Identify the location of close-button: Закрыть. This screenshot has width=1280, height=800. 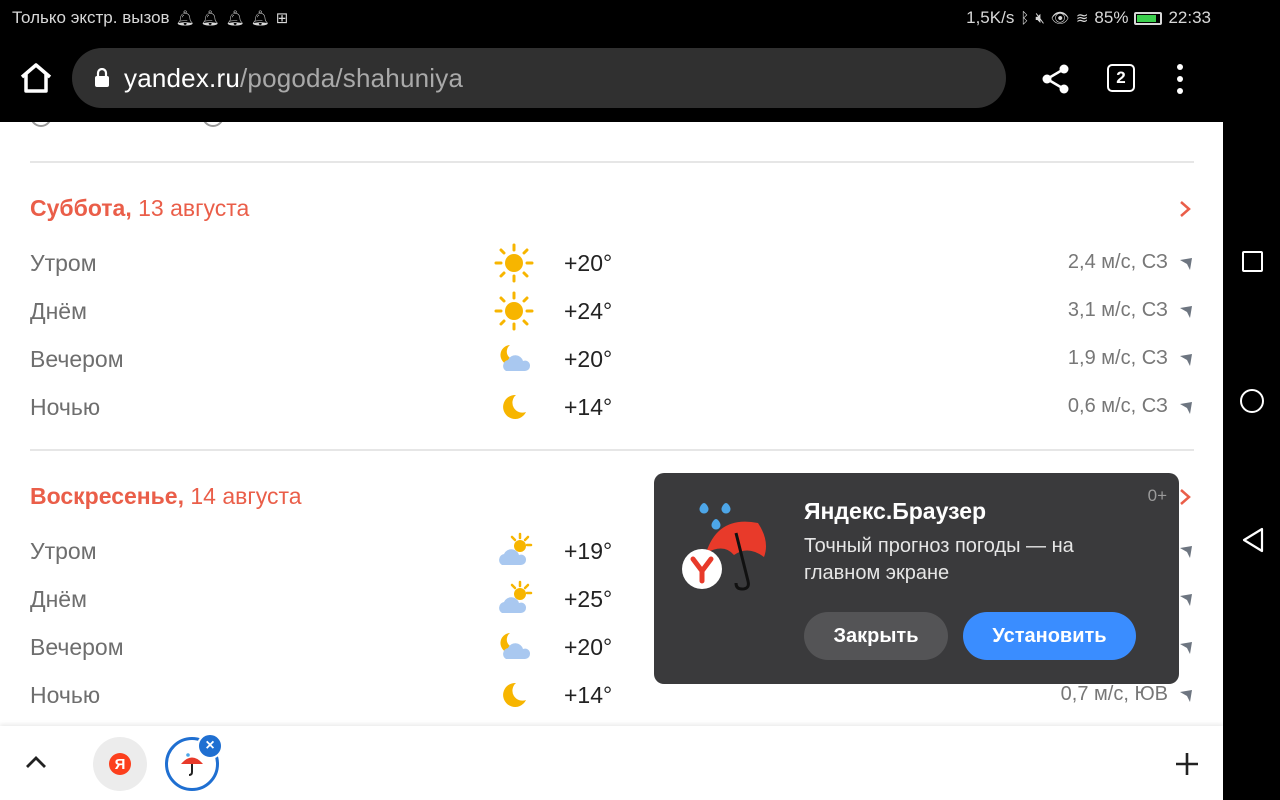
(876, 636).